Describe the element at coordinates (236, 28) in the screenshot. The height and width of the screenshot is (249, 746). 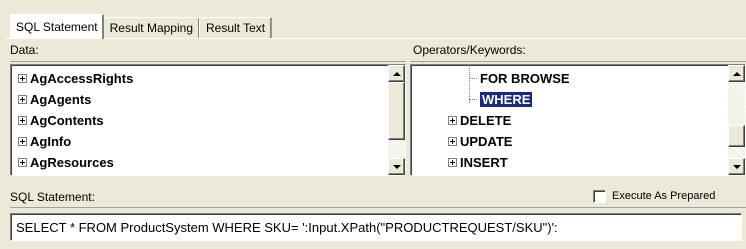
I see `tab-result-text: Result Text` at that location.